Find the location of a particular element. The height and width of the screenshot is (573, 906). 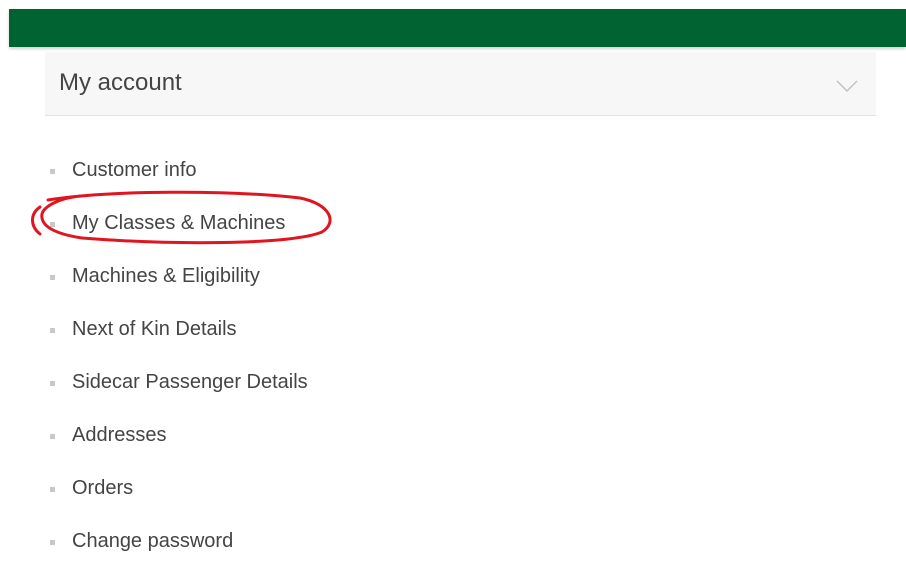

menu-item-my-classes-machines: My Classes & Machines is located at coordinates (179, 223).